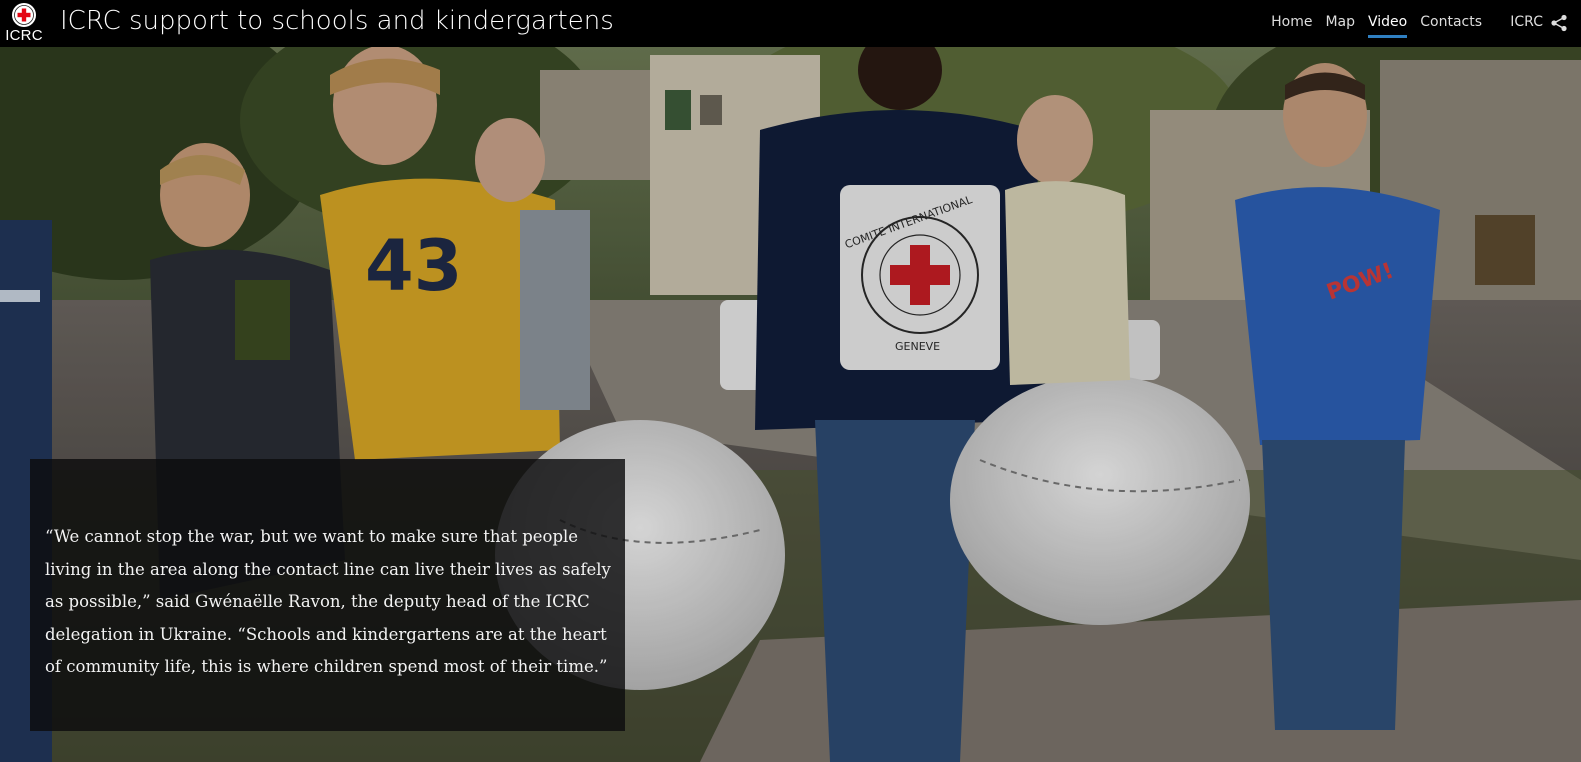 The image size is (1581, 762). Describe the element at coordinates (1340, 25) in the screenshot. I see `nav-map: Map` at that location.